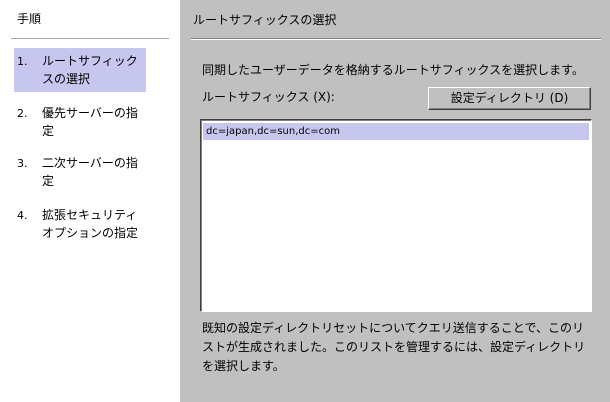 Image resolution: width=610 pixels, height=402 pixels. I want to click on step-label-line2: スの選択, so click(66, 79).